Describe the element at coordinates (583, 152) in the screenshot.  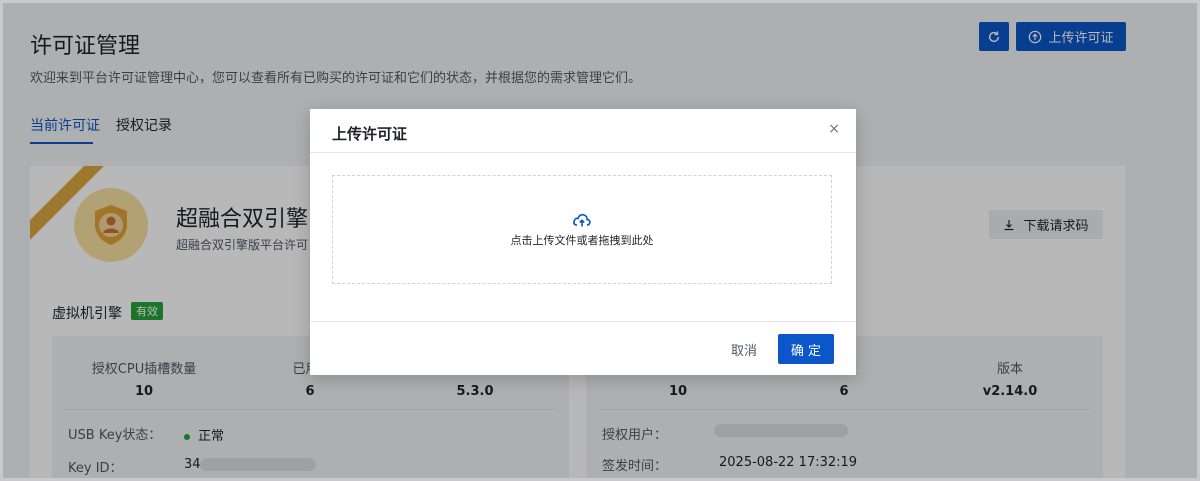
I see `dialog-header-divider` at that location.